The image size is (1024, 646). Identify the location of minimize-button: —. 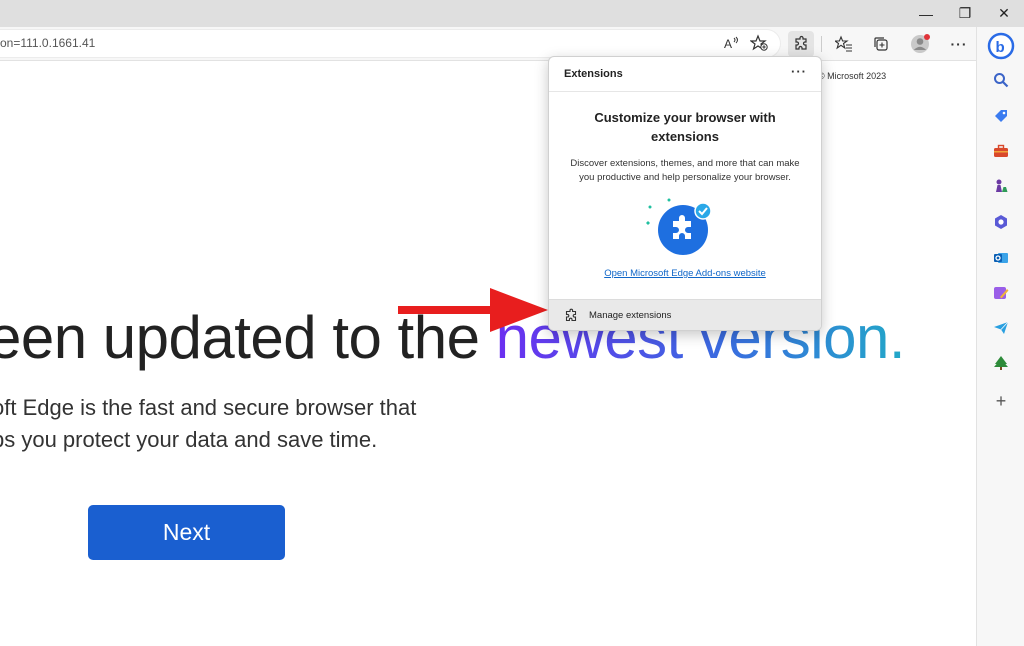
(926, 13).